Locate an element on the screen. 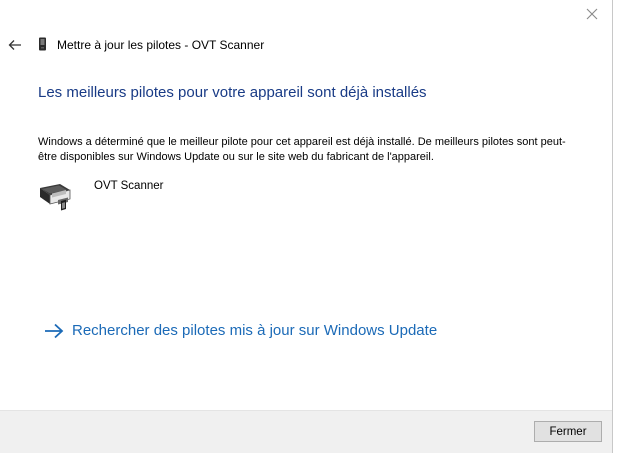 Image resolution: width=618 pixels, height=466 pixels. back-arrow-icon is located at coordinates (14, 45).